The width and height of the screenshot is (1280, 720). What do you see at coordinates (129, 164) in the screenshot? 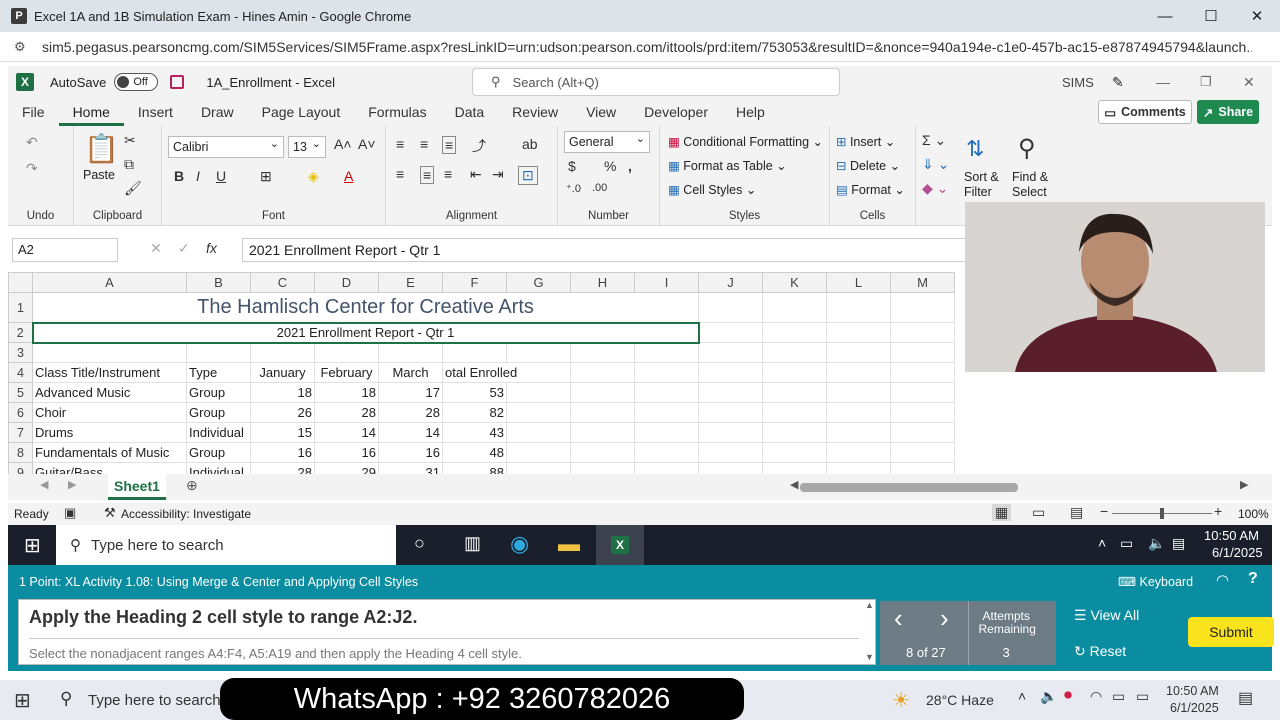
I see `copy-icon: ⧉` at bounding box center [129, 164].